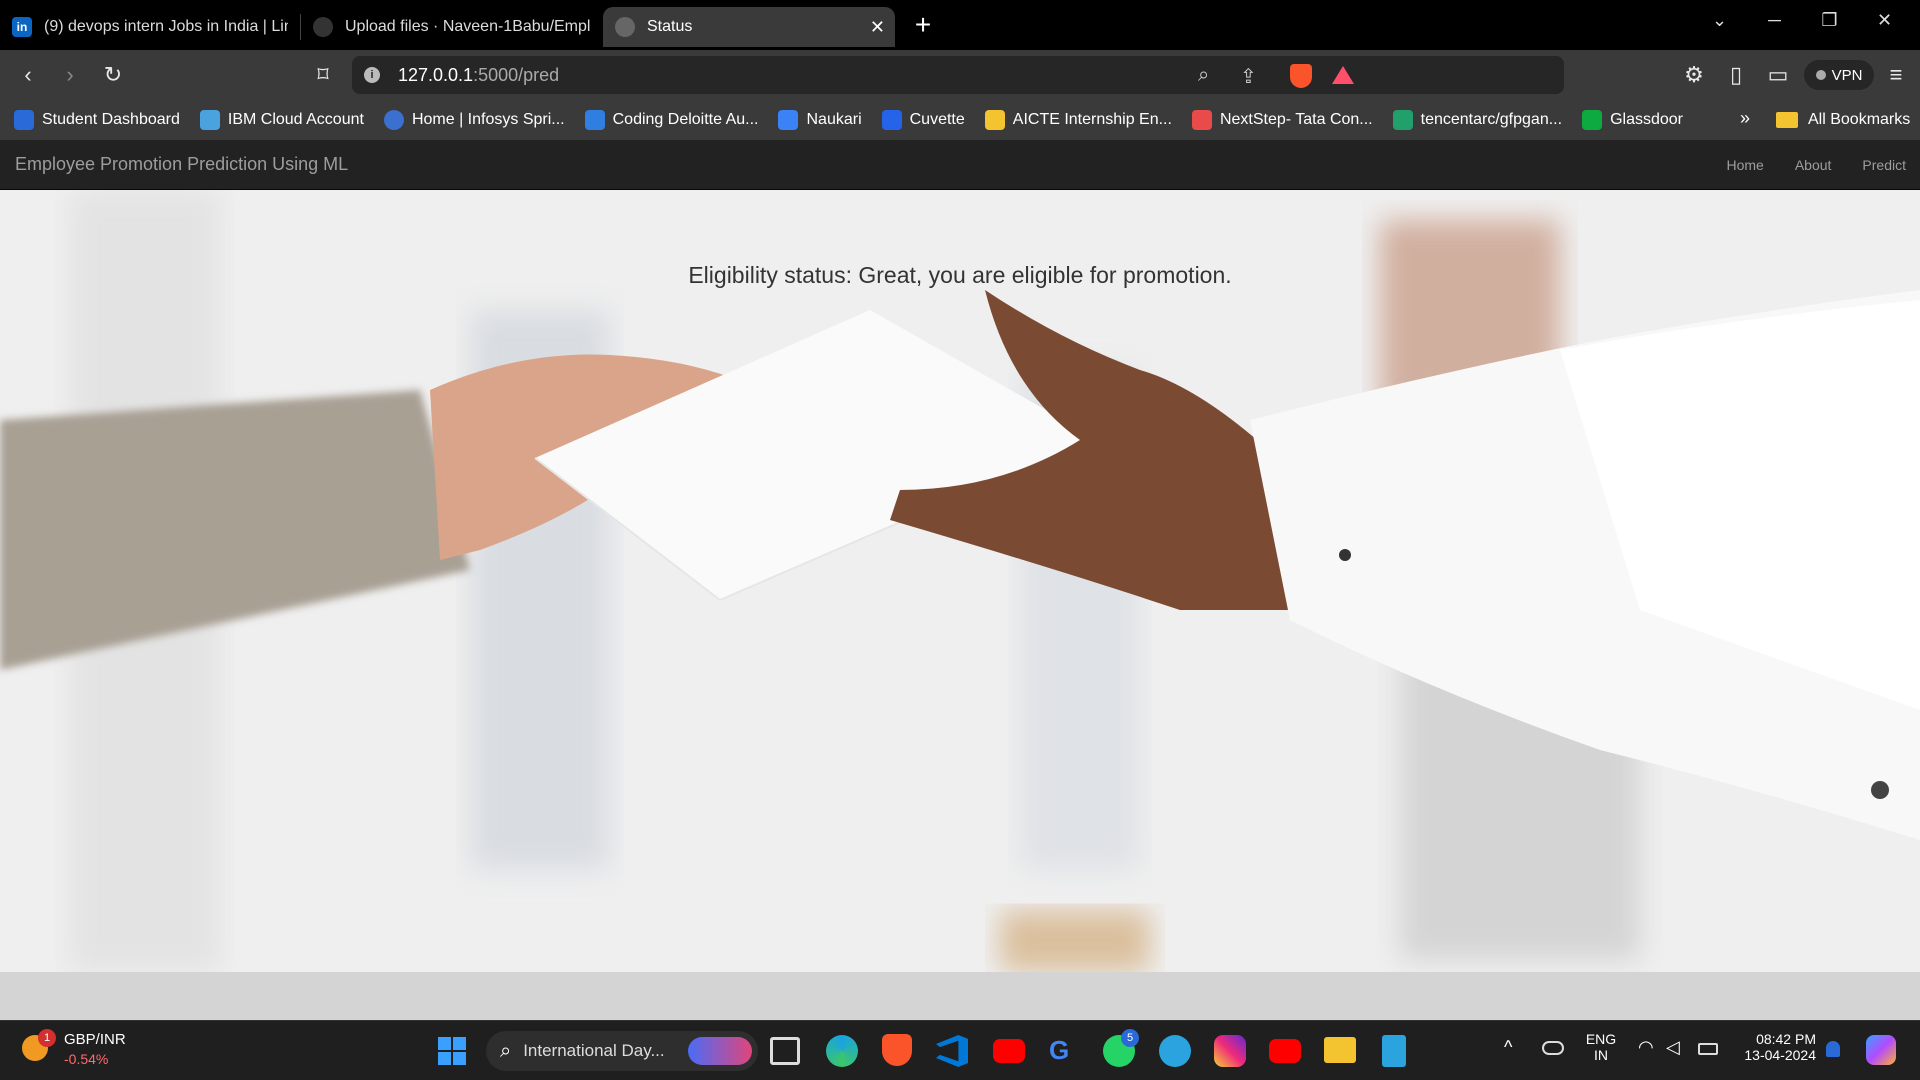 The height and width of the screenshot is (1080, 1920). Describe the element at coordinates (372, 75) in the screenshot. I see `site-info-icon: i` at that location.